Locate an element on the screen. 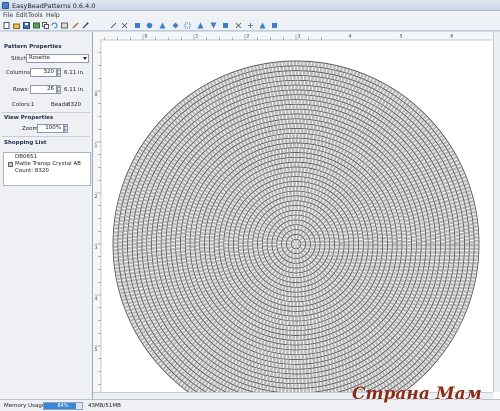 Image resolution: width=500 pixels, height=411 pixels. circle-icon is located at coordinates (149, 25).